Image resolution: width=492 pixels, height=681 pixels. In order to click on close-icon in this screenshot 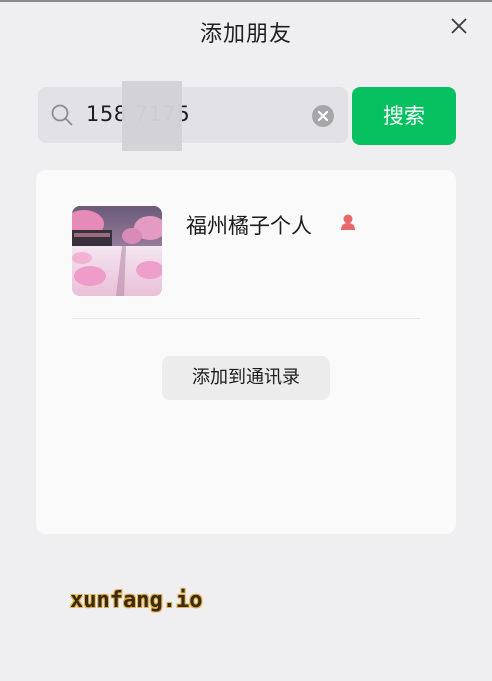, I will do `click(459, 26)`.